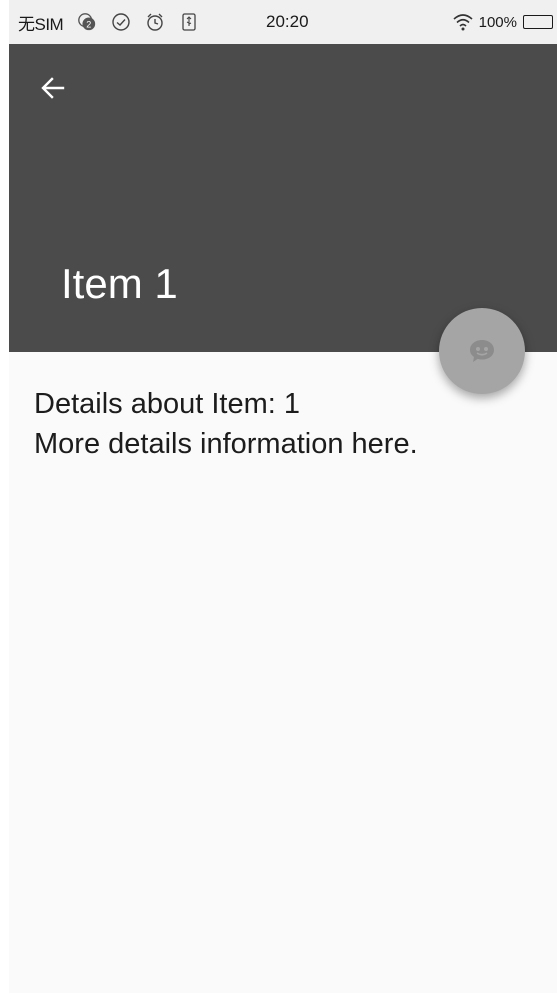  I want to click on clock: 20:20, so click(287, 21).